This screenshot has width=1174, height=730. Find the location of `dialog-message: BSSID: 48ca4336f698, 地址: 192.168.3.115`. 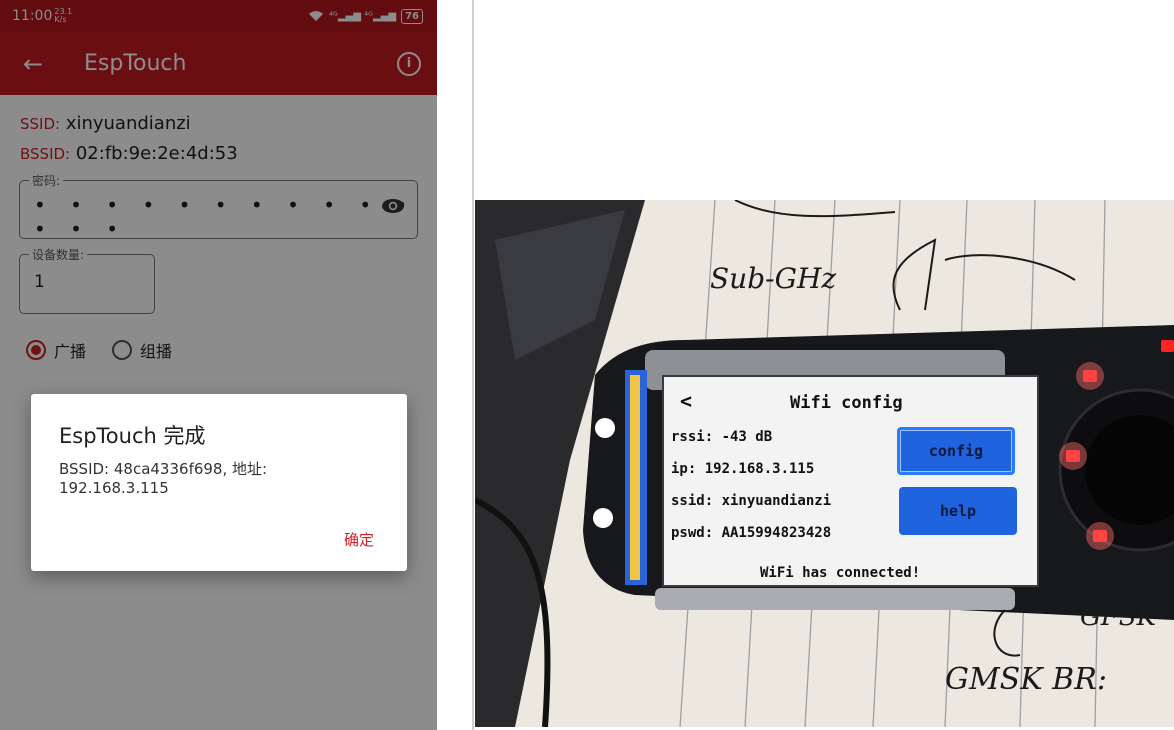

dialog-message: BSSID: 48ca4336f698, 地址: 192.168.3.115 is located at coordinates (163, 478).